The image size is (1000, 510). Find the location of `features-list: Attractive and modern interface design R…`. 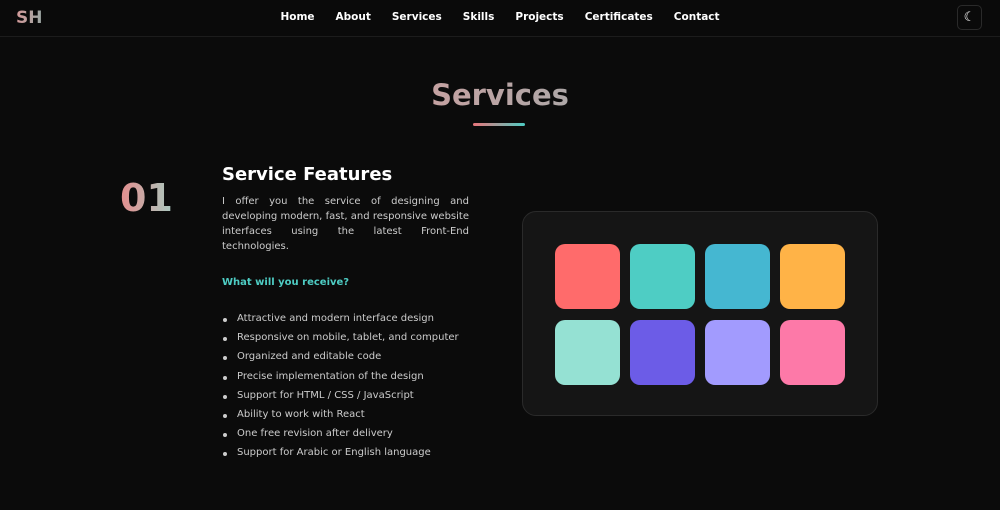

features-list: Attractive and modern interface design R… is located at coordinates (340, 390).